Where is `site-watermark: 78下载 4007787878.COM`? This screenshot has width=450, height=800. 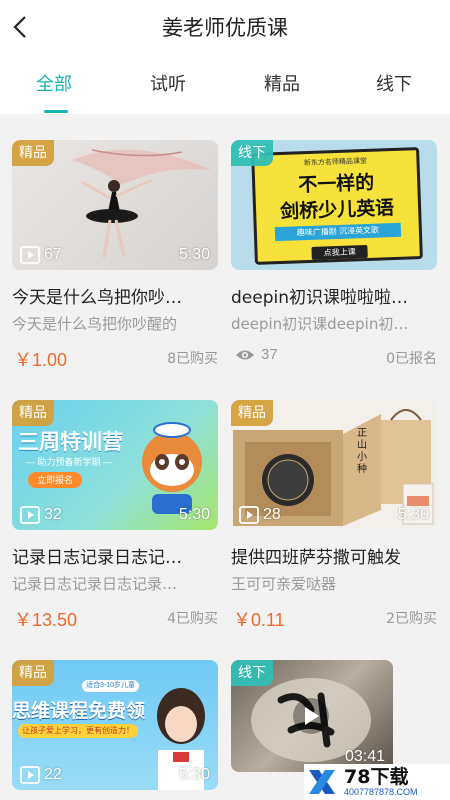 site-watermark: 78下载 4007787878.COM is located at coordinates (377, 782).